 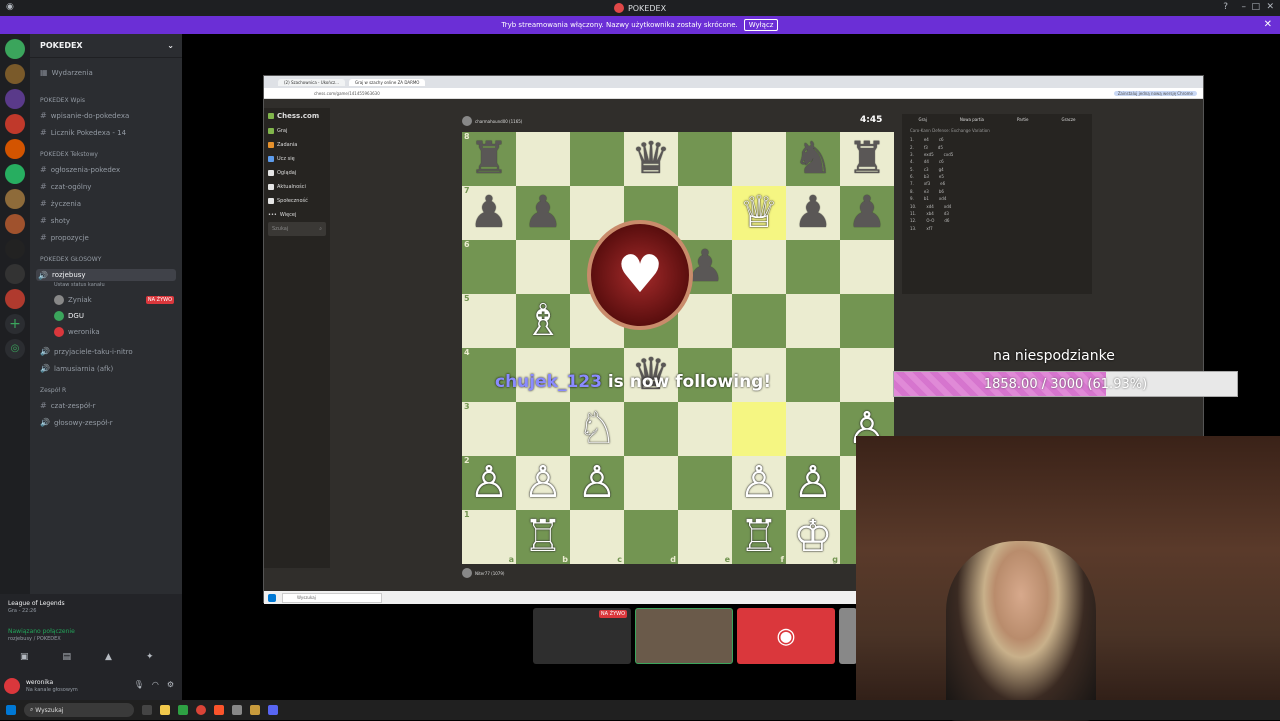 What do you see at coordinates (759, 537) in the screenshot?
I see `board-square: f ♖` at bounding box center [759, 537].